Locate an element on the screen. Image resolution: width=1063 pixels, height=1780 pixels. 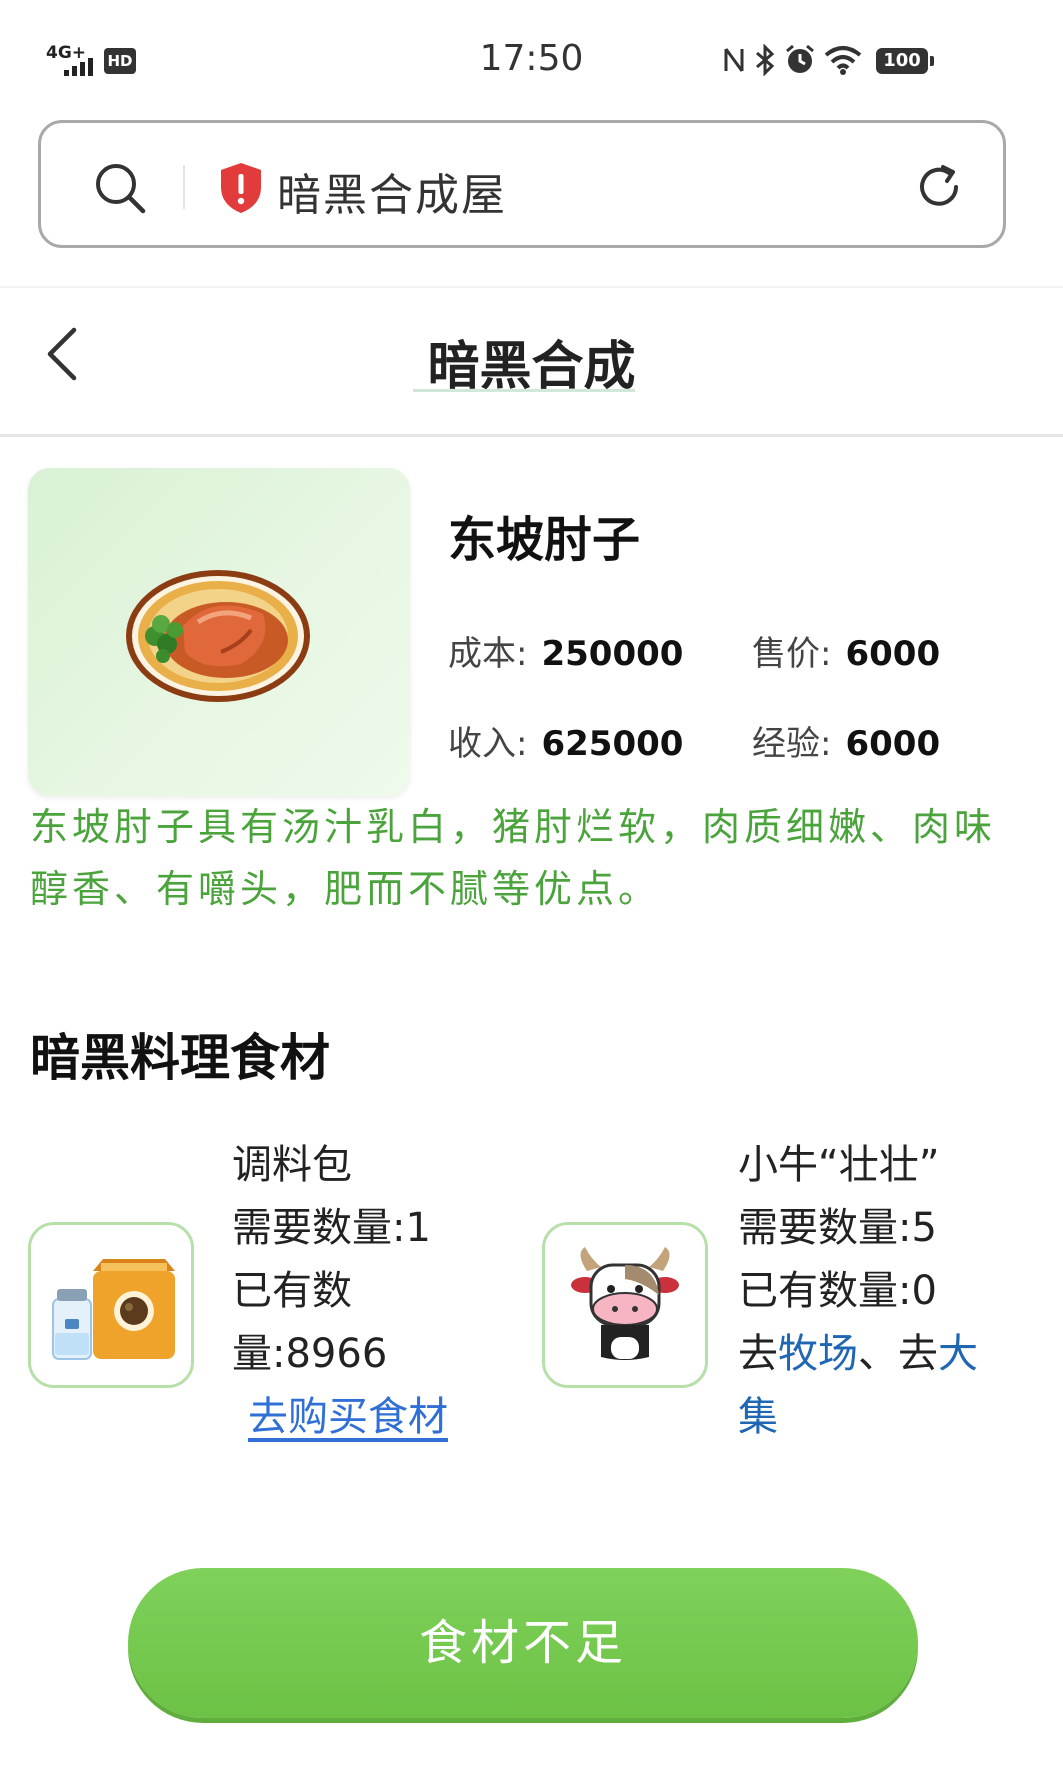
address-bar: 暗黑合成屋 is located at coordinates (522, 184).